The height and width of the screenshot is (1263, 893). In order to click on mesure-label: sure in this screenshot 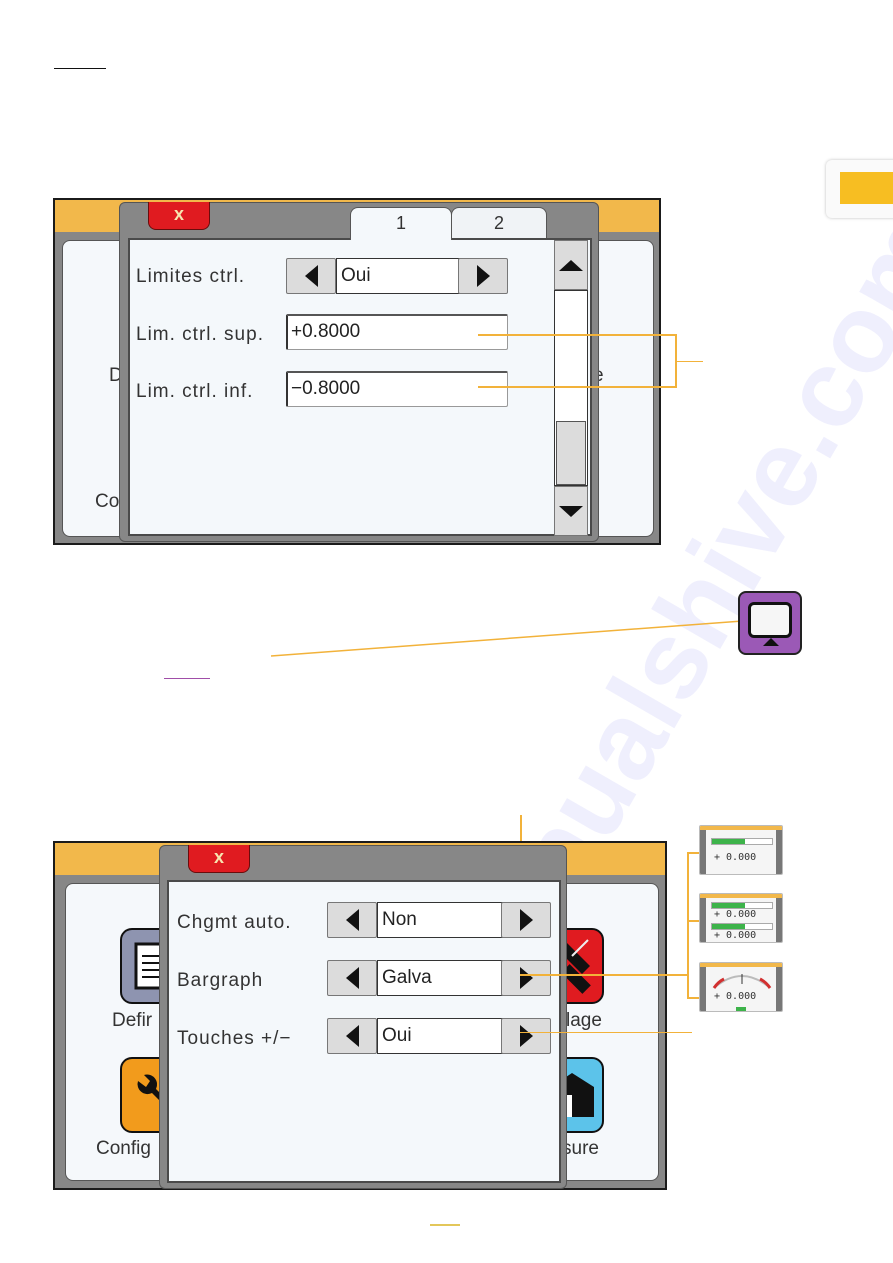, I will do `click(580, 1148)`.